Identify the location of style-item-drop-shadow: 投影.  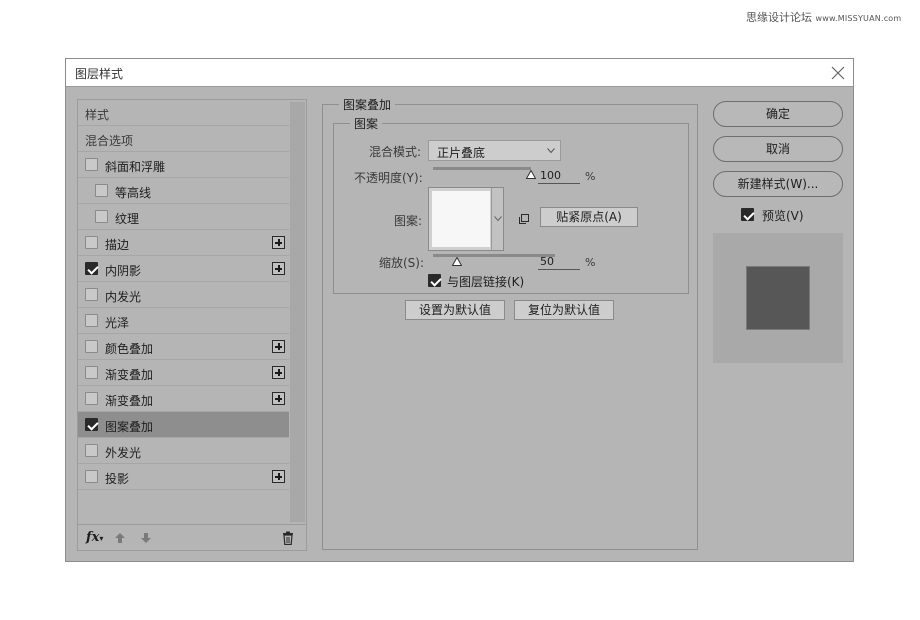
(183, 477).